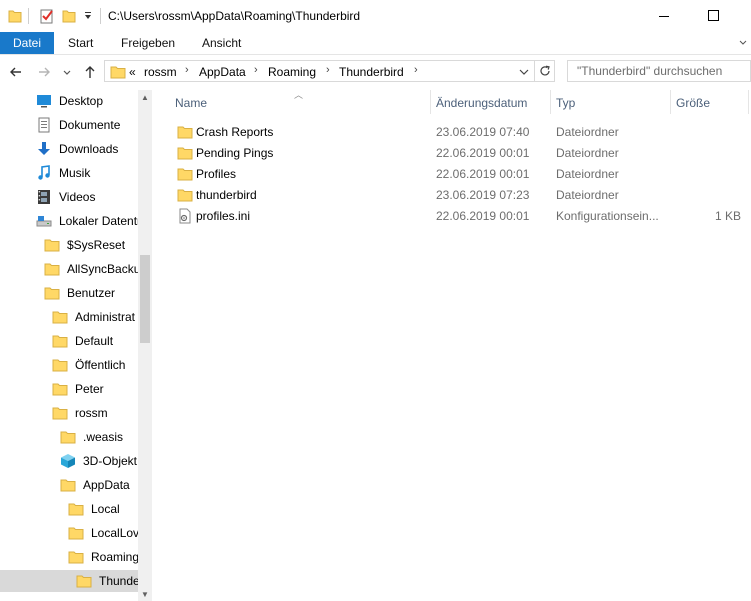 The image size is (751, 601). I want to click on maximize-icon, so click(713, 16).